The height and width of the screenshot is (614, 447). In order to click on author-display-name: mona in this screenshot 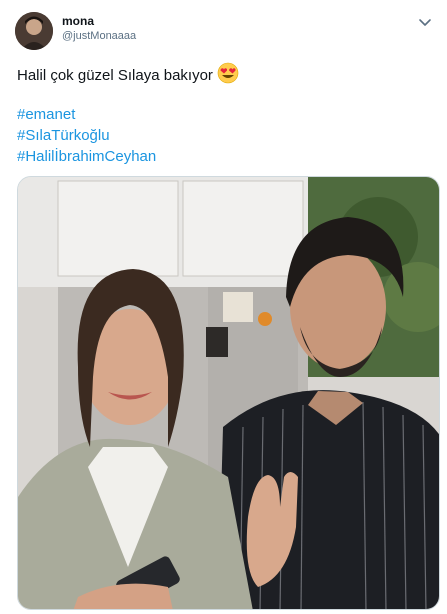, I will do `click(78, 21)`.